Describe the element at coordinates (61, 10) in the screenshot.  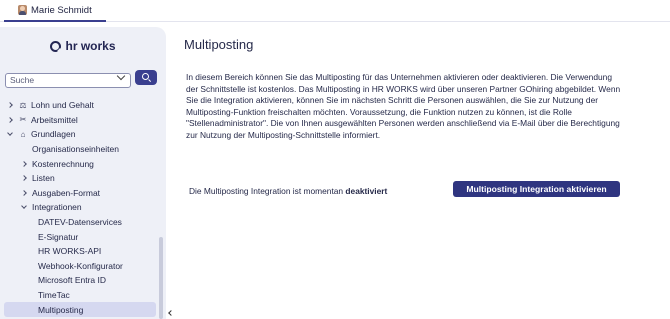
I see `user-name: Marie Schmidt` at that location.